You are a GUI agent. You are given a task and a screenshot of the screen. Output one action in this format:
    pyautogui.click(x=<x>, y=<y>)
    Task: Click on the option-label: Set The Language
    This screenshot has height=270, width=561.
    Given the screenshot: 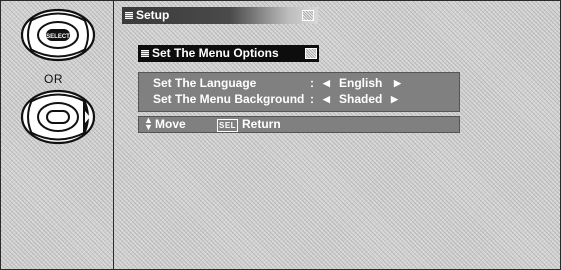 What is the action you would take?
    pyautogui.click(x=205, y=83)
    